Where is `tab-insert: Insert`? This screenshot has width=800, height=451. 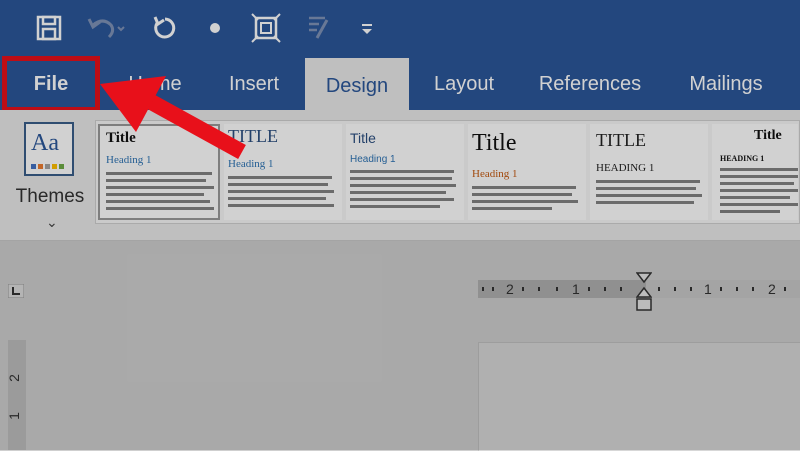
tab-insert: Insert is located at coordinates (254, 84).